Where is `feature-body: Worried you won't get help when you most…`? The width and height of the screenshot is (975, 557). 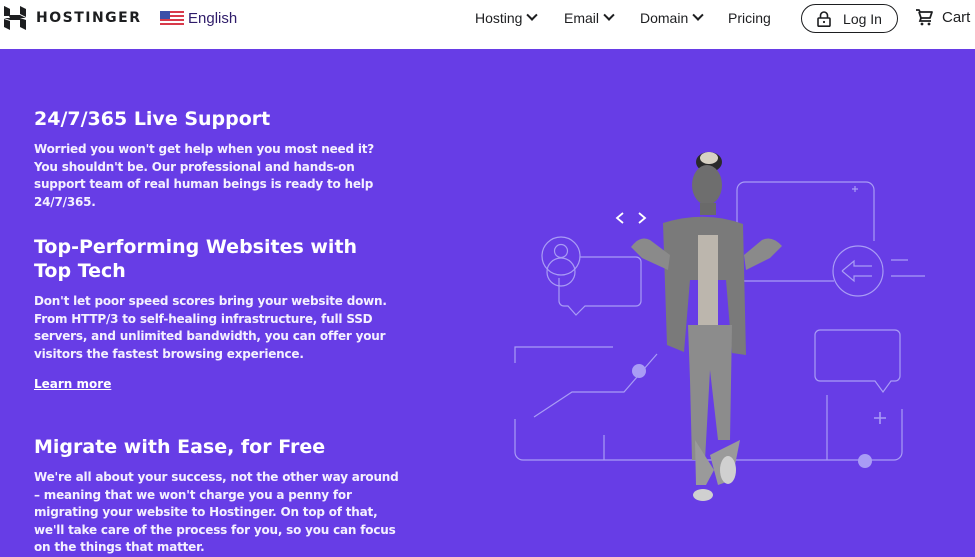
feature-body: Worried you won't get help when you most… is located at coordinates (204, 175).